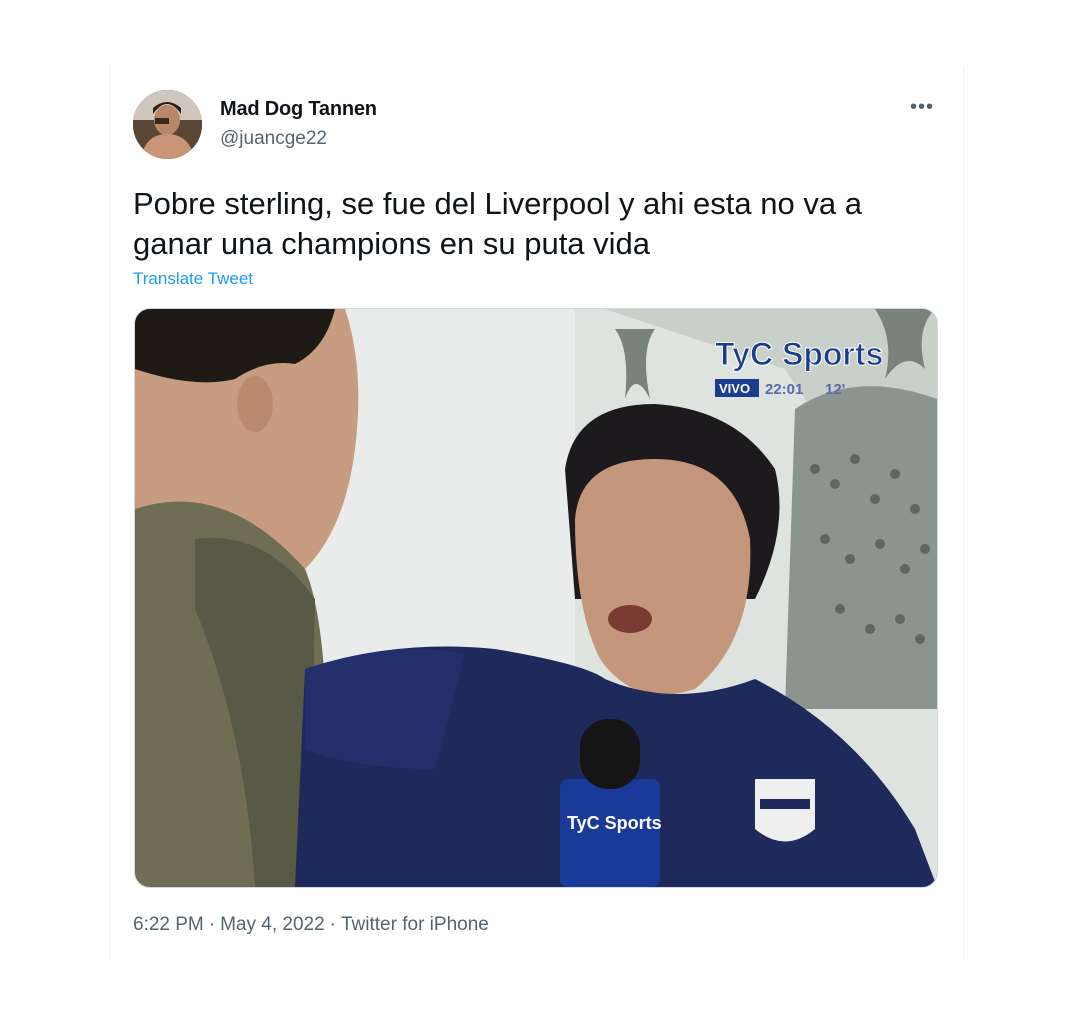  Describe the element at coordinates (273, 139) in the screenshot. I see `author-handle: @juancge22` at that location.